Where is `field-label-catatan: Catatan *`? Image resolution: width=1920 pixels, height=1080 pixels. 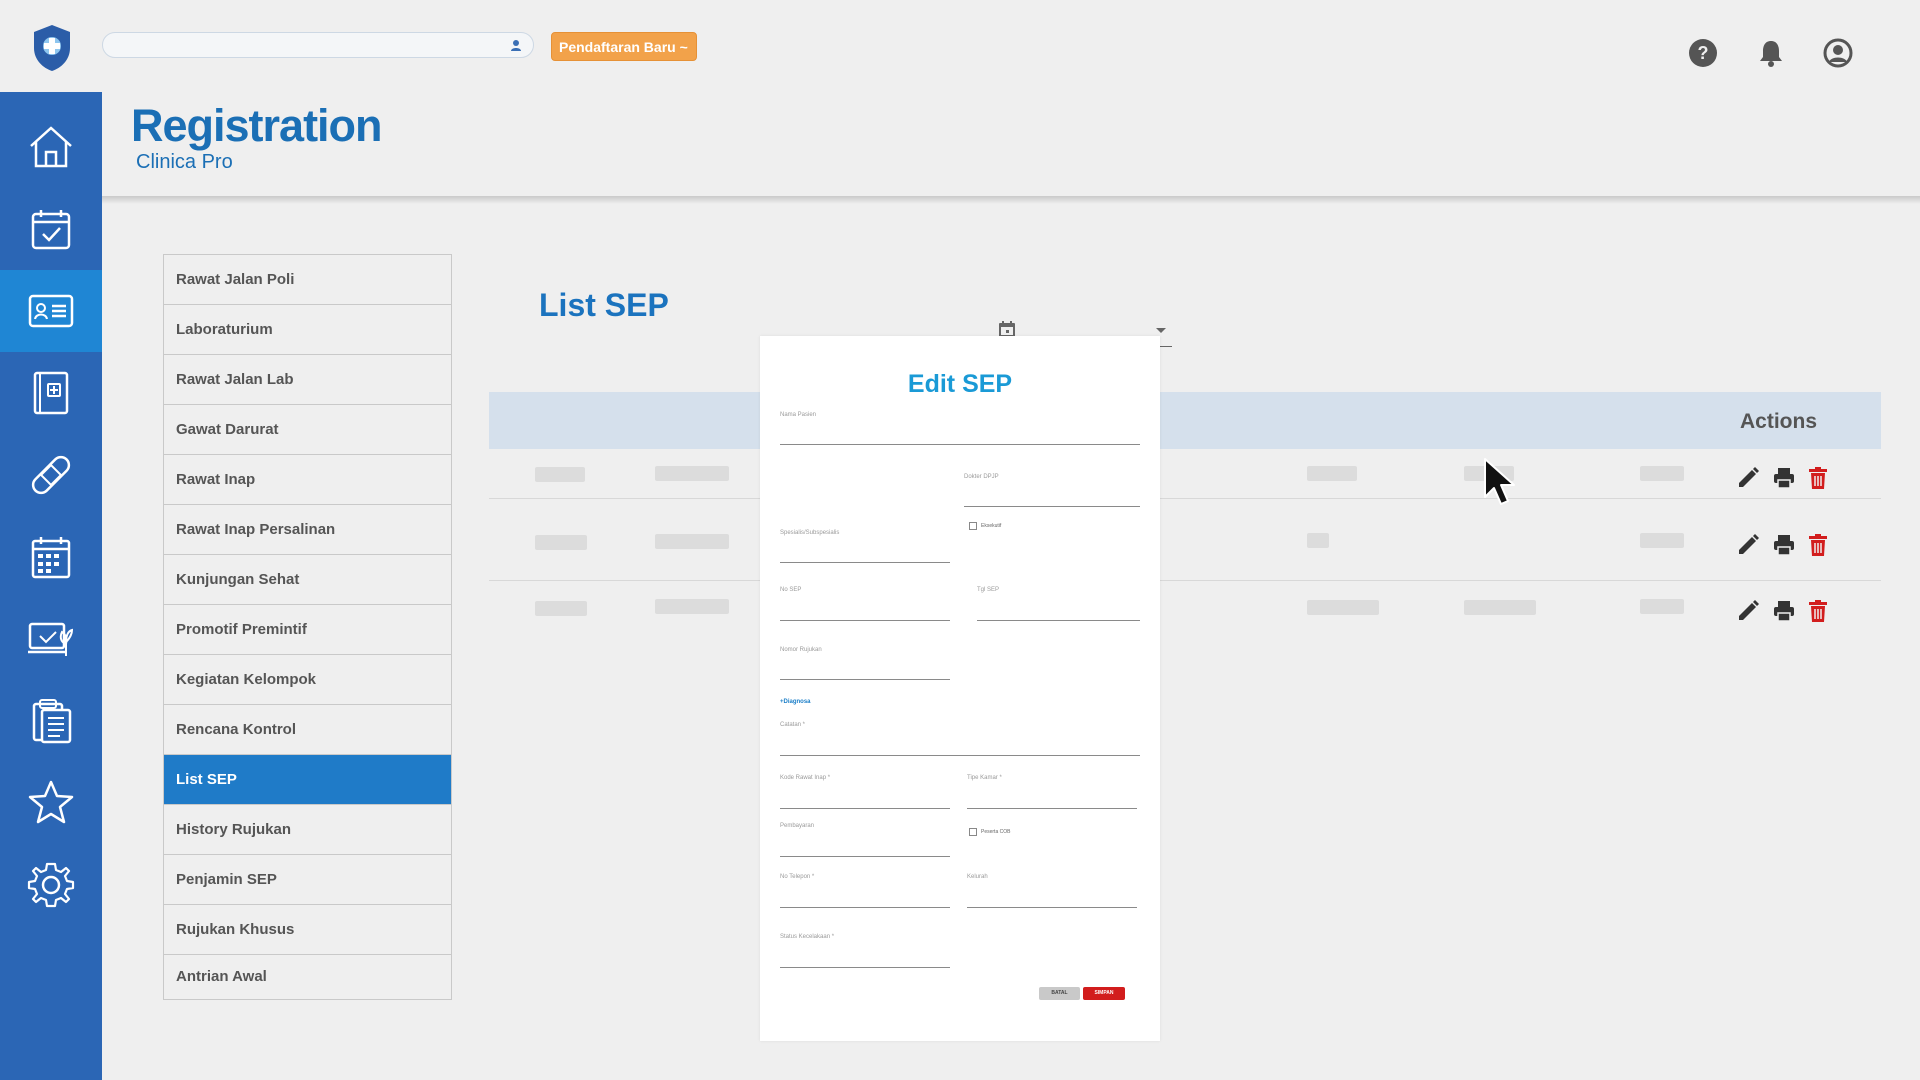 field-label-catatan: Catatan * is located at coordinates (793, 725).